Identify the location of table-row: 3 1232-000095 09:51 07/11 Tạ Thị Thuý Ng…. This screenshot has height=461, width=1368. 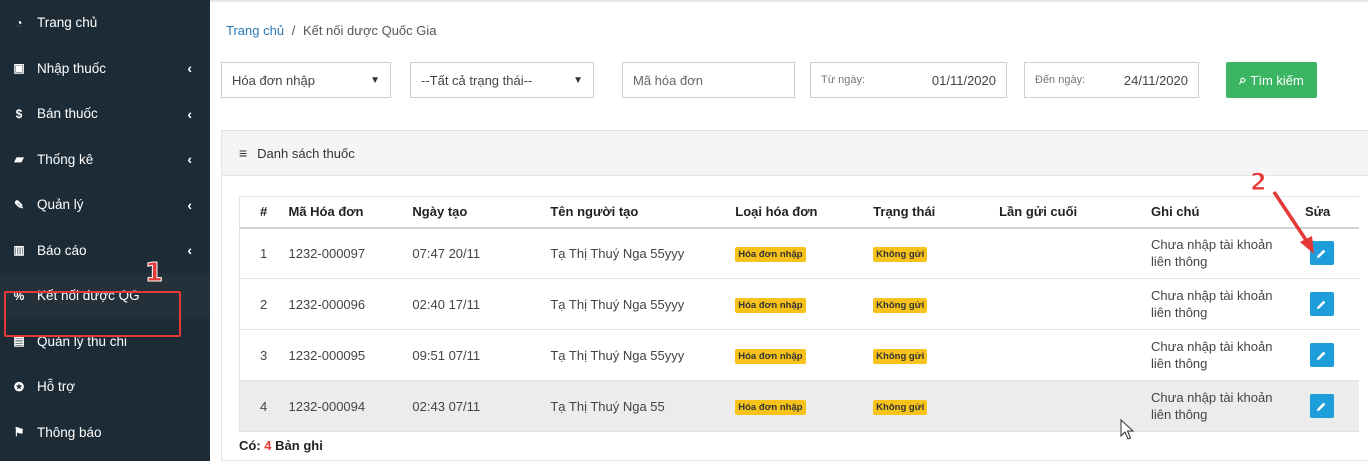
(799, 355).